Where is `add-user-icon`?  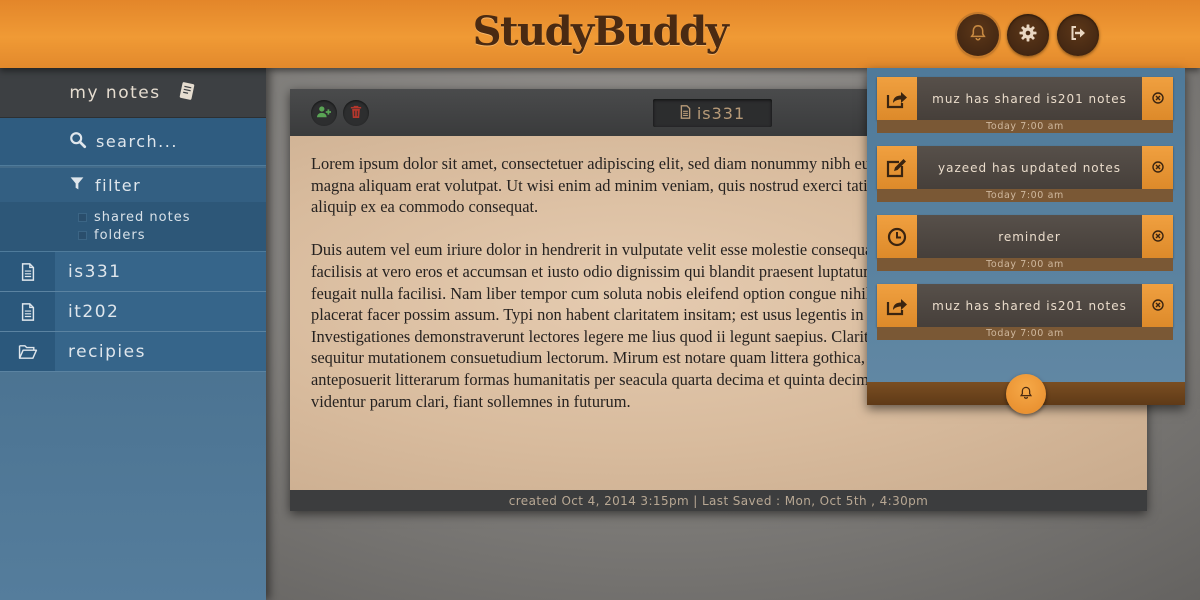 add-user-icon is located at coordinates (324, 113).